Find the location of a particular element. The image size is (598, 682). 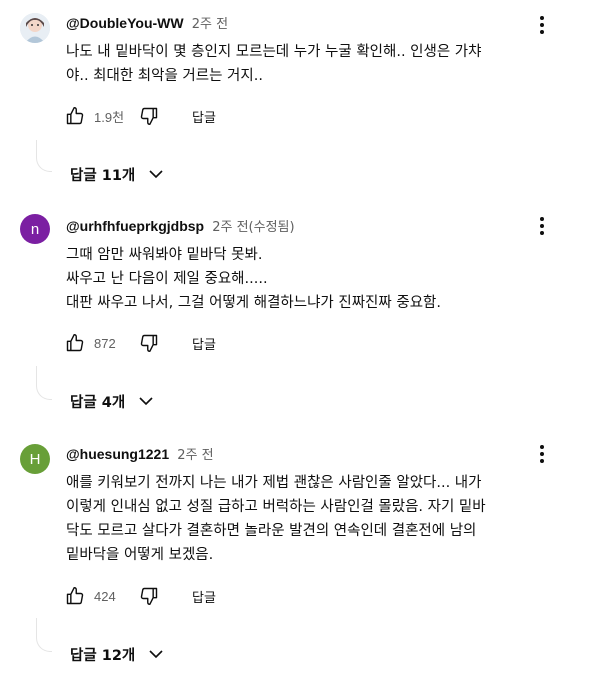

view-replies-button: 답글 11개 is located at coordinates (117, 174).